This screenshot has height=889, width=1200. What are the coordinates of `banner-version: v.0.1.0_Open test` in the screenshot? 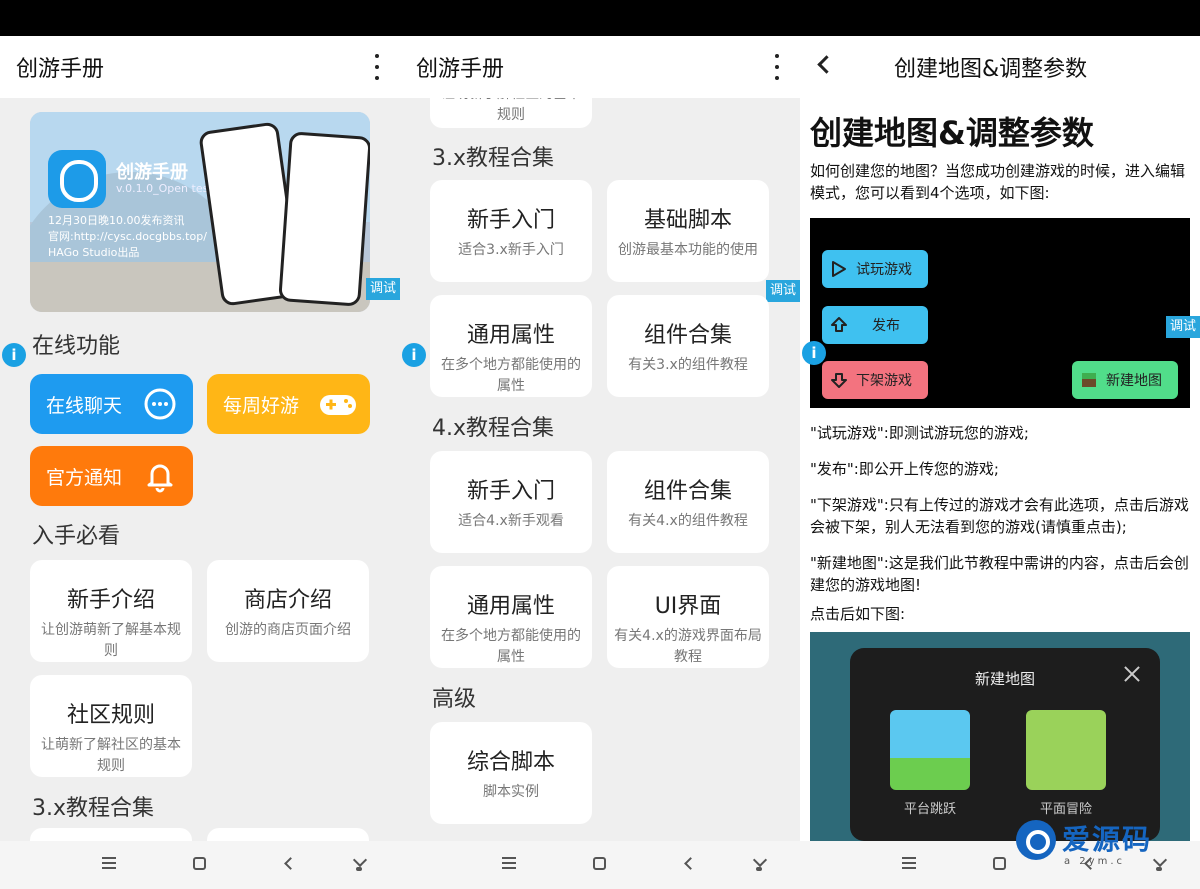 It's located at (164, 188).